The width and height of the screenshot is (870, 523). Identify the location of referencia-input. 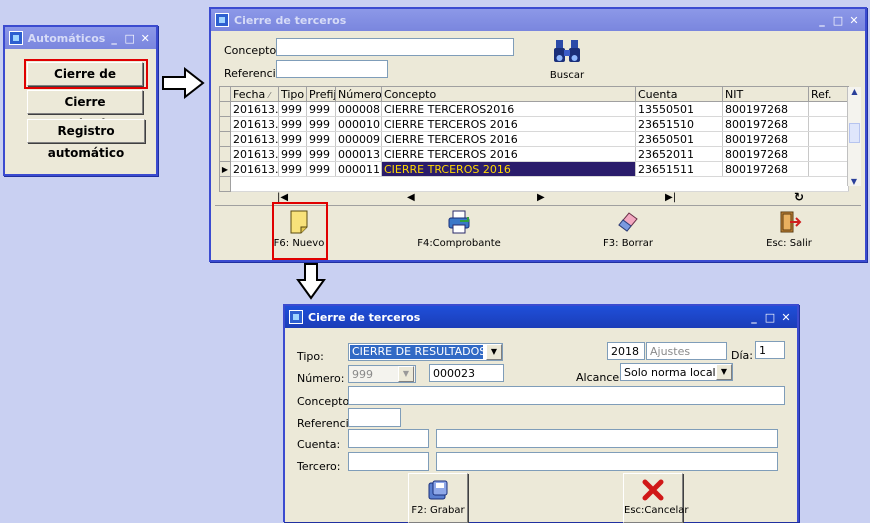
(332, 69).